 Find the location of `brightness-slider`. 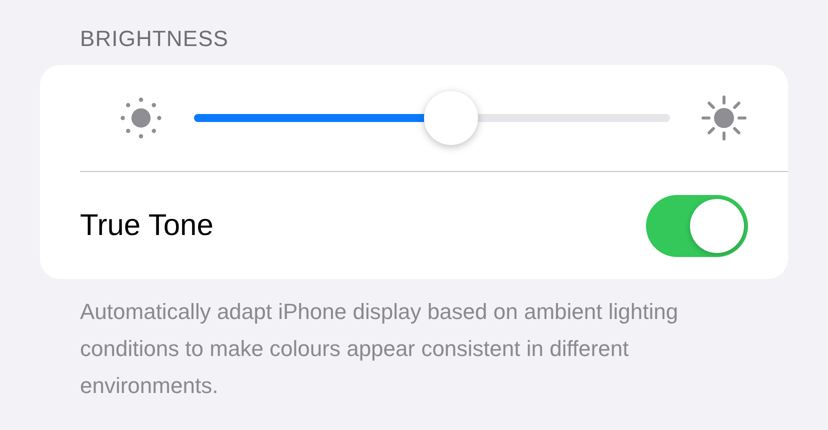

brightness-slider is located at coordinates (432, 118).